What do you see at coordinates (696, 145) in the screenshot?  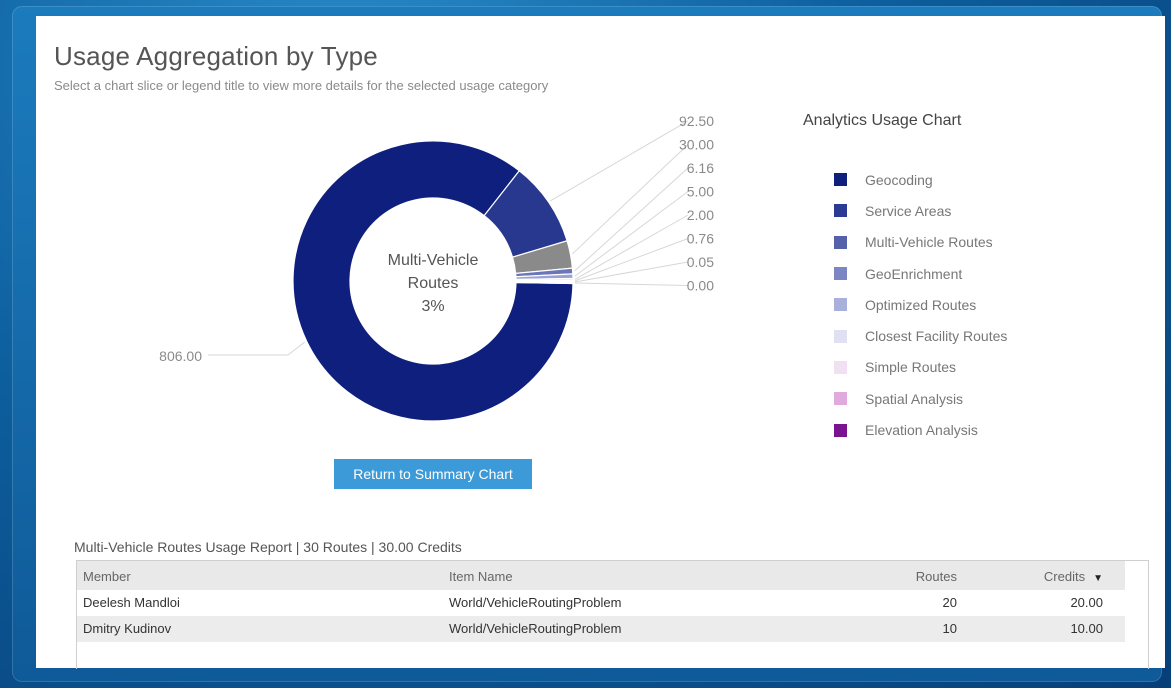 I see `slice-value-label: 30.00` at bounding box center [696, 145].